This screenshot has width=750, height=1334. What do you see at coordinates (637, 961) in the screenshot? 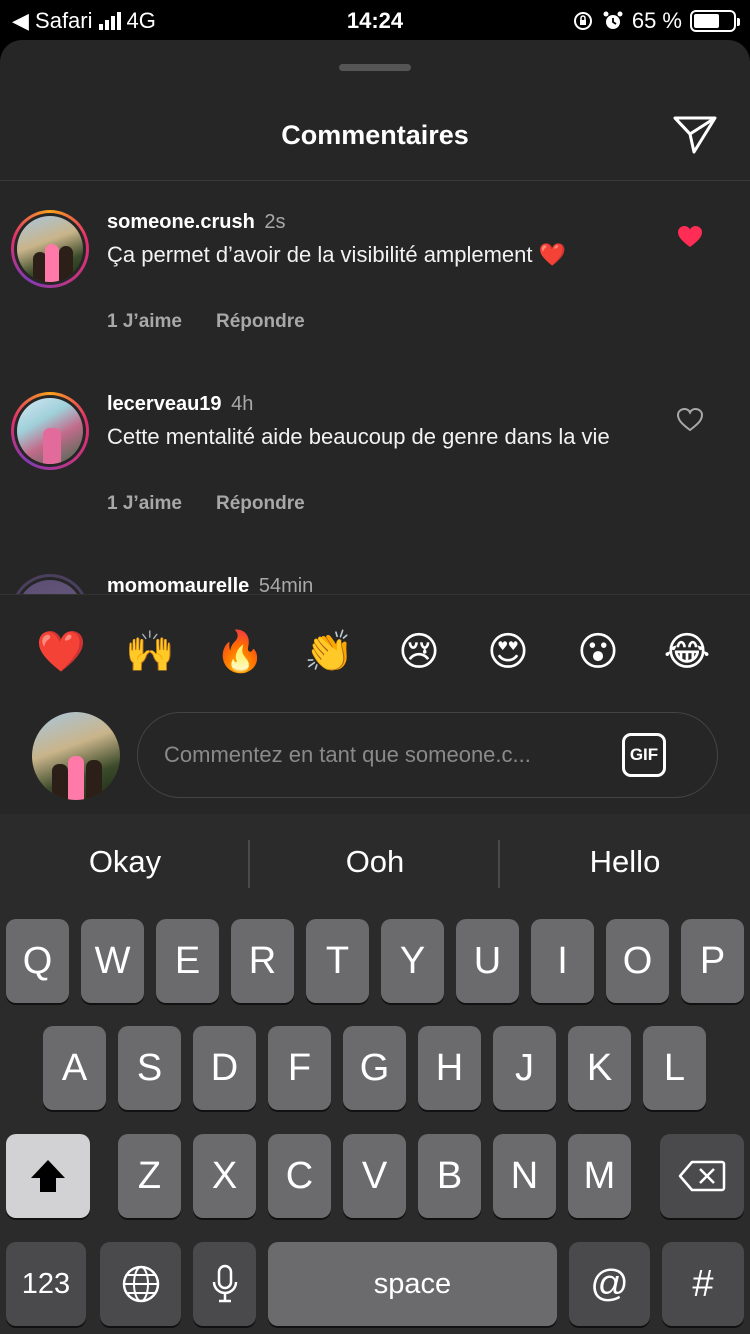
I see `key-o: O` at bounding box center [637, 961].